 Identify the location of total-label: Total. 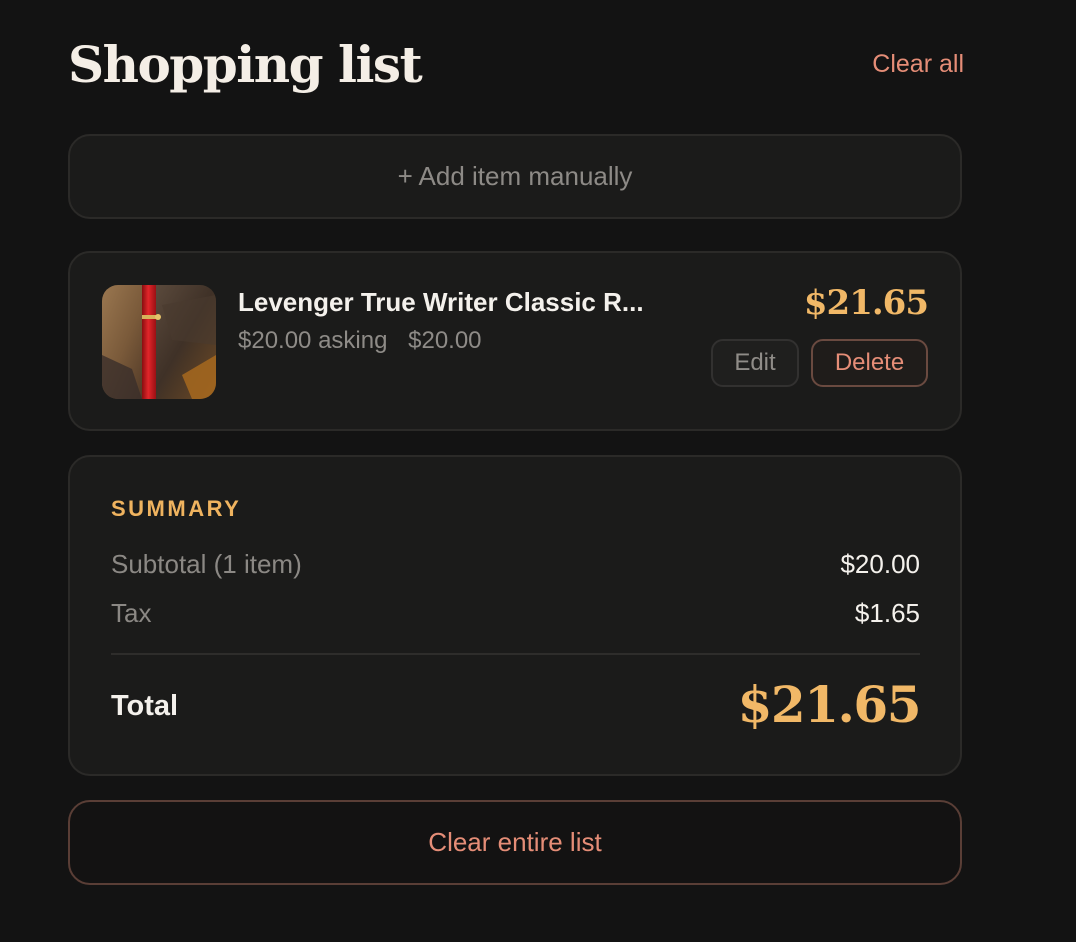
(145, 706).